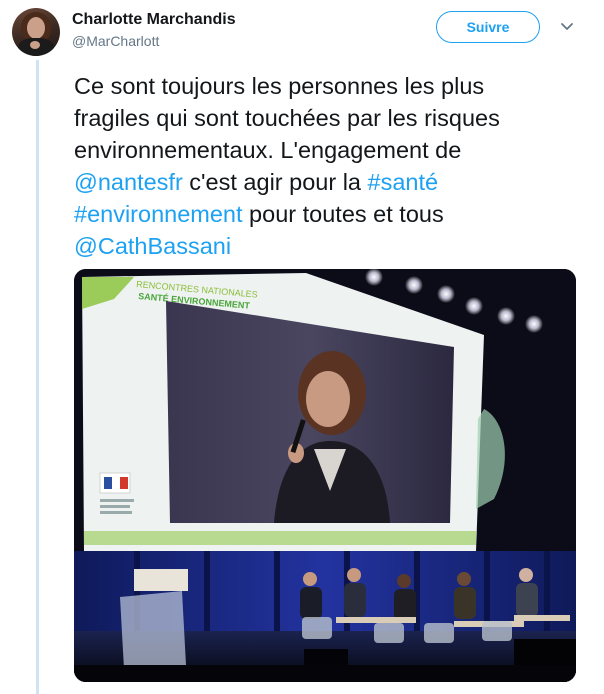 The width and height of the screenshot is (604, 694). Describe the element at coordinates (567, 27) in the screenshot. I see `chevron-down-icon` at that location.